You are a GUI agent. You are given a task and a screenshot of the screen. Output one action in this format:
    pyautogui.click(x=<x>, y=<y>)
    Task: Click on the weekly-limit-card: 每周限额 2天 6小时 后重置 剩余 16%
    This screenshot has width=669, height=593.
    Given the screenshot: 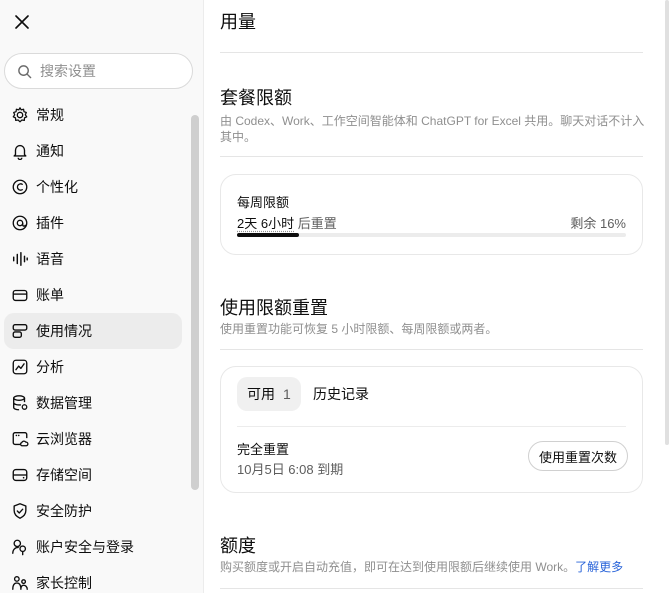 What is the action you would take?
    pyautogui.click(x=431, y=214)
    